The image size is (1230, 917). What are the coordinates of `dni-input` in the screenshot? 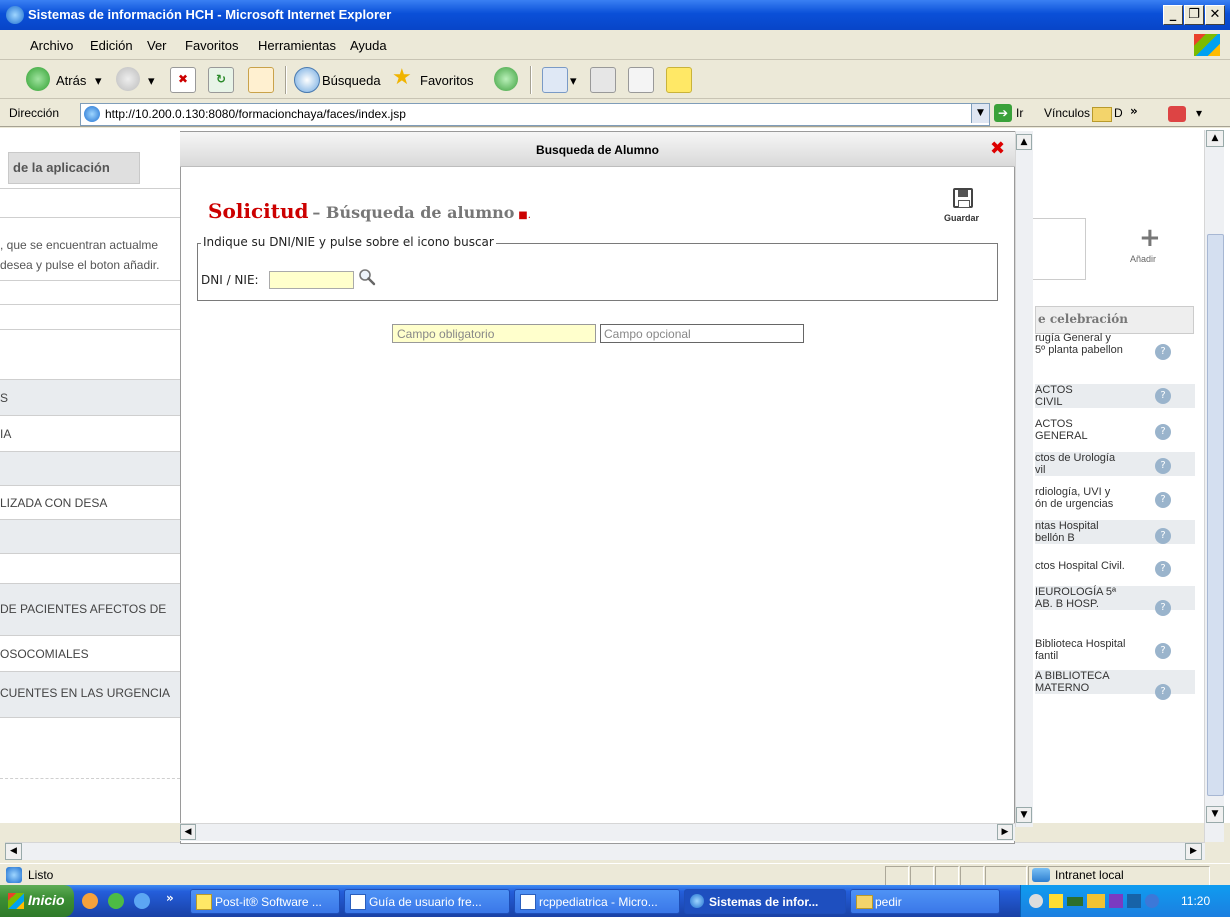 It's located at (311, 280).